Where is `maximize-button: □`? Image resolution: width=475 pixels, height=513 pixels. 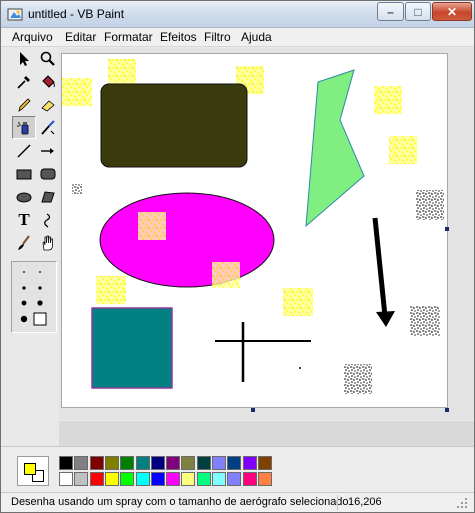 maximize-button: □ is located at coordinates (418, 11).